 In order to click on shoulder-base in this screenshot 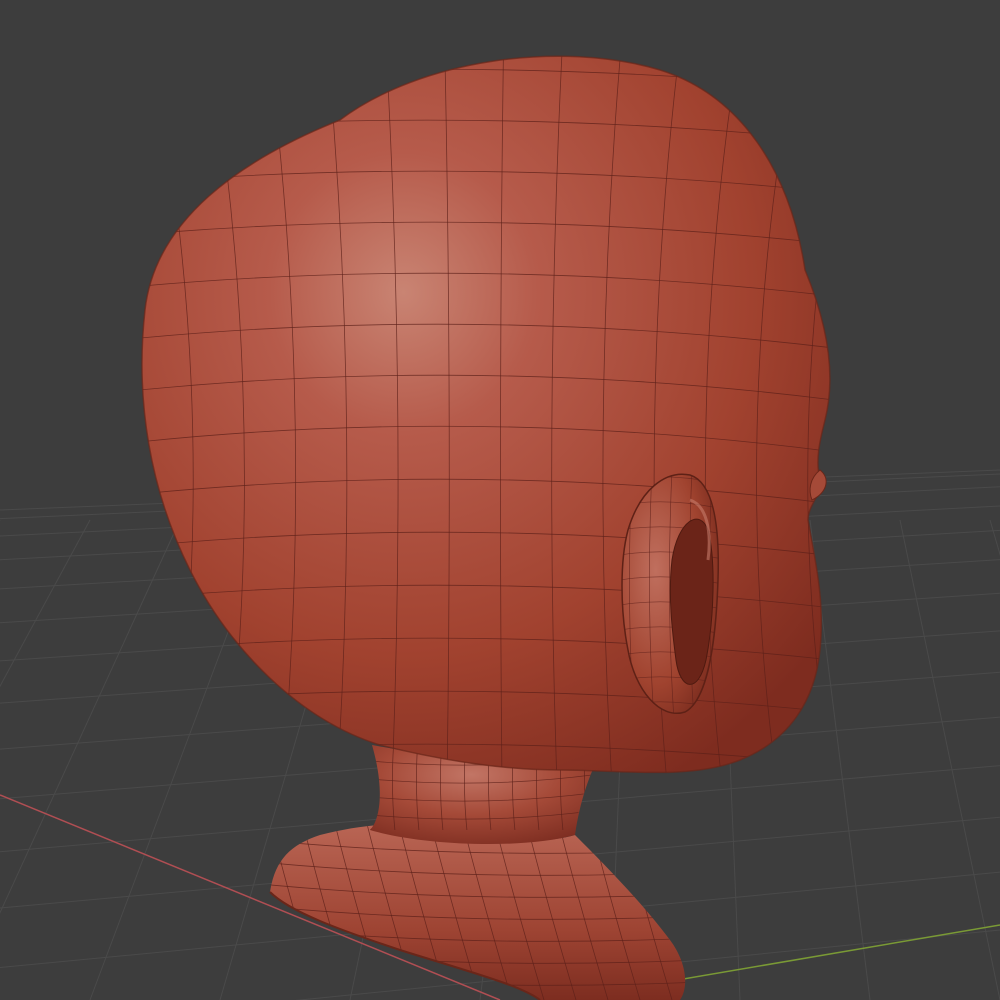, I will do `click(498, 910)`.